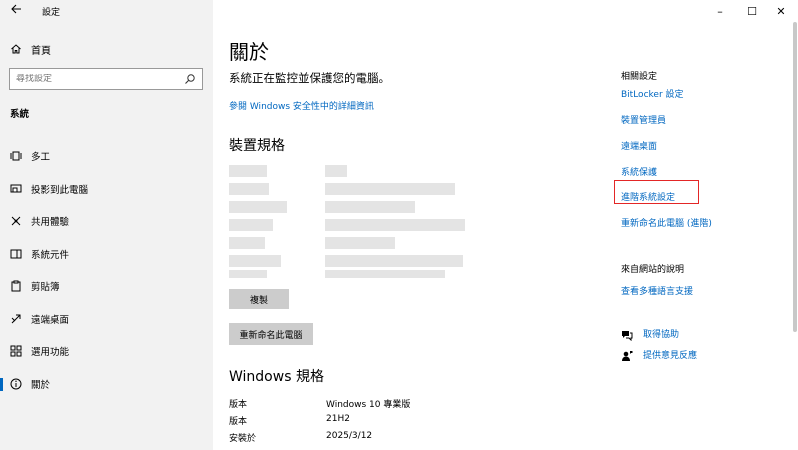 This screenshot has width=798, height=450. What do you see at coordinates (106, 156) in the screenshot?
I see `sidebar-item-multitasking: 多工` at bounding box center [106, 156].